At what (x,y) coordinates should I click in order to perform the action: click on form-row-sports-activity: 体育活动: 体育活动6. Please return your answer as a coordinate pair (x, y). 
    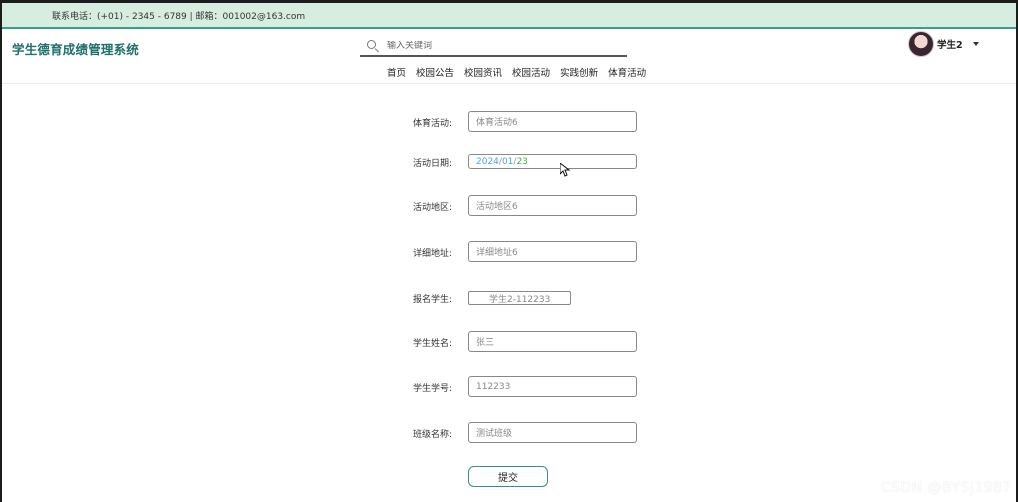
    Looking at the image, I should click on (509, 122).